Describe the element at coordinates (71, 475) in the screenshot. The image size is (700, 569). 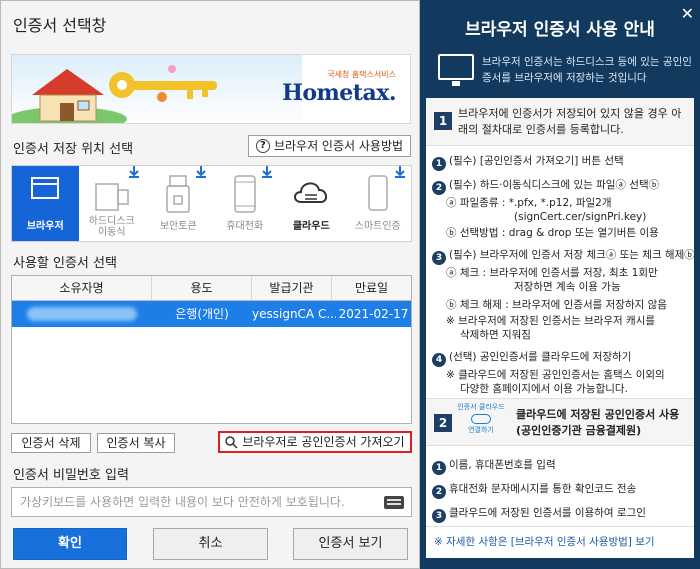
I see `password-label: 인증서 비밀번호 입력` at that location.